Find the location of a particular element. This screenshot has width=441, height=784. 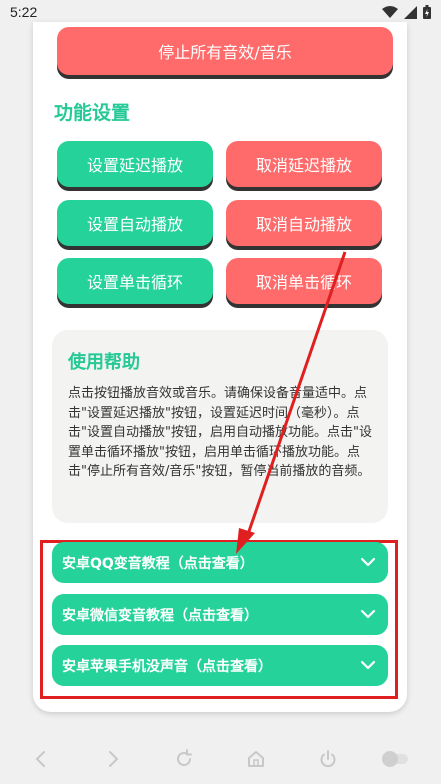

bottom-nav is located at coordinates (220, 760).